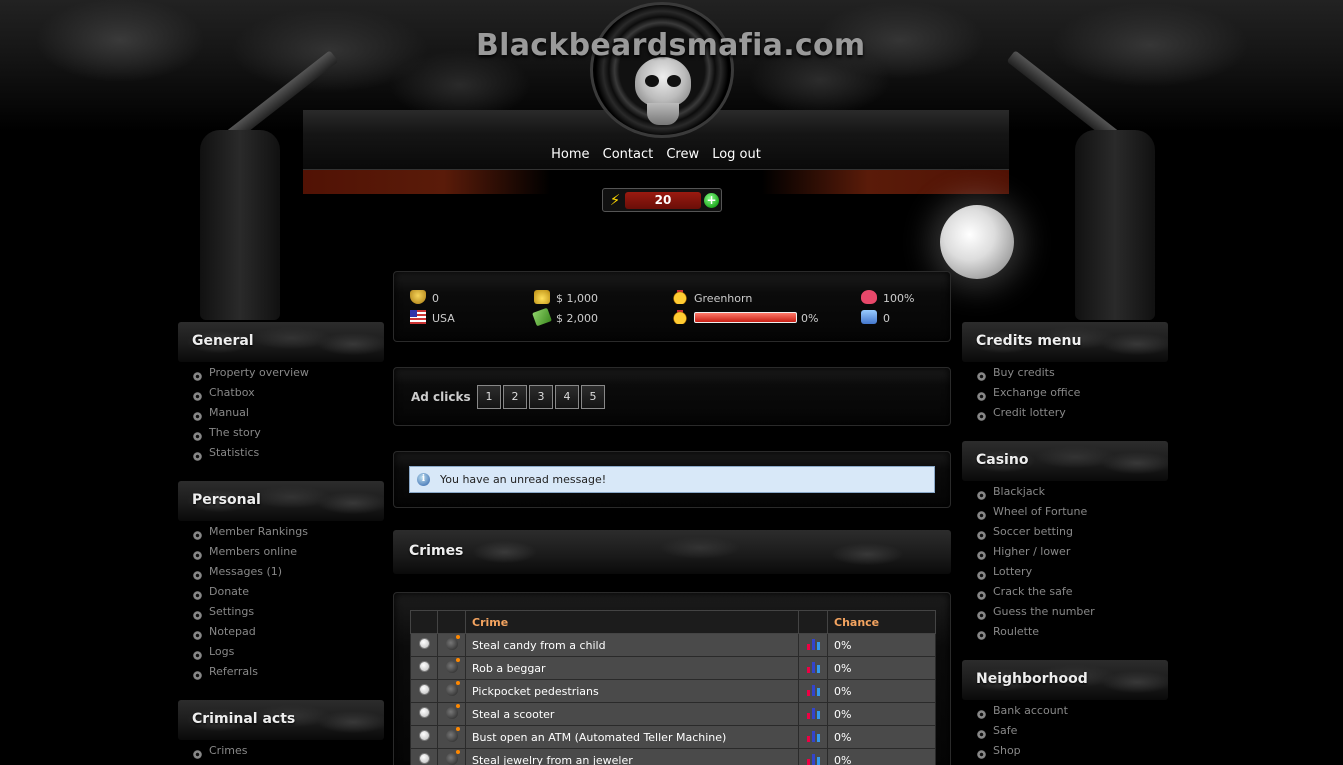 The image size is (1343, 765). Describe the element at coordinates (452, 665) in the screenshot. I see `bomb-icon` at that location.